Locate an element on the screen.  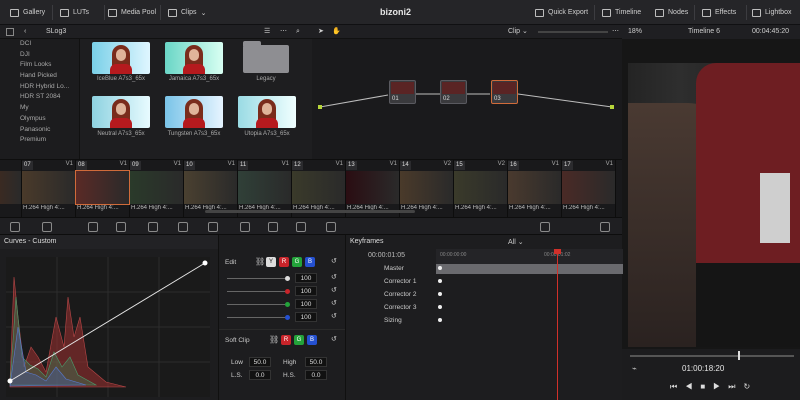
keyframe-row: Sizing is located at coordinates (391, 320).